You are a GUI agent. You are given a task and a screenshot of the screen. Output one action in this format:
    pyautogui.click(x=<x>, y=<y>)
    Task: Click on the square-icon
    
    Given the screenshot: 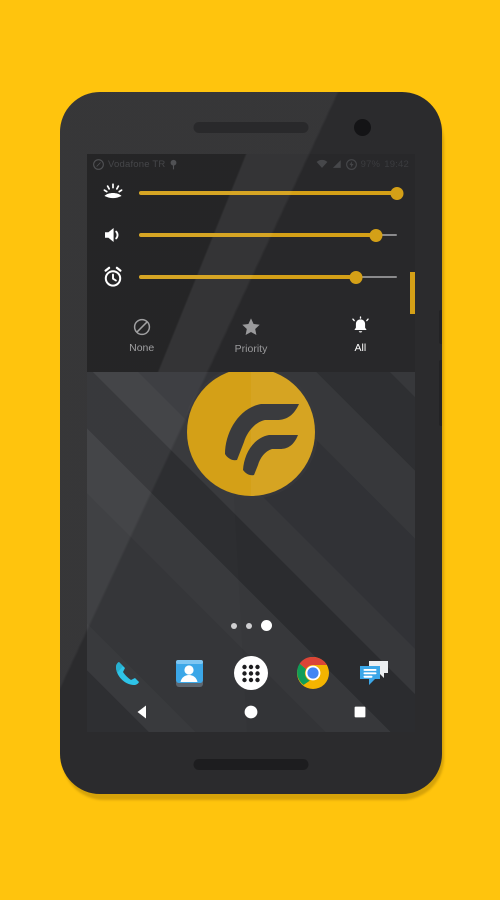 What is the action you would take?
    pyautogui.click(x=360, y=712)
    